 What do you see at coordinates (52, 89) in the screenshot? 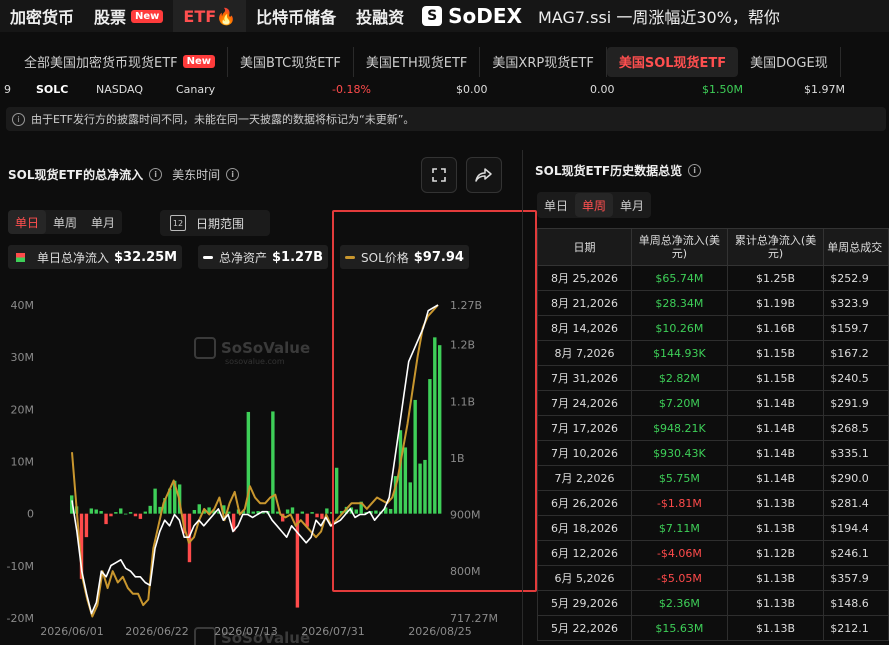
I see `row-ticker: SOLC` at bounding box center [52, 89].